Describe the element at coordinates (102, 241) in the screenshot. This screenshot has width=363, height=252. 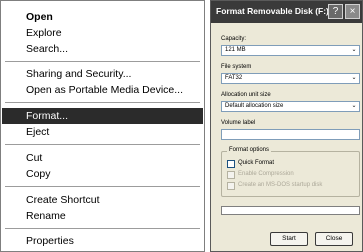
I see `menu-item-properties: Properties` at that location.